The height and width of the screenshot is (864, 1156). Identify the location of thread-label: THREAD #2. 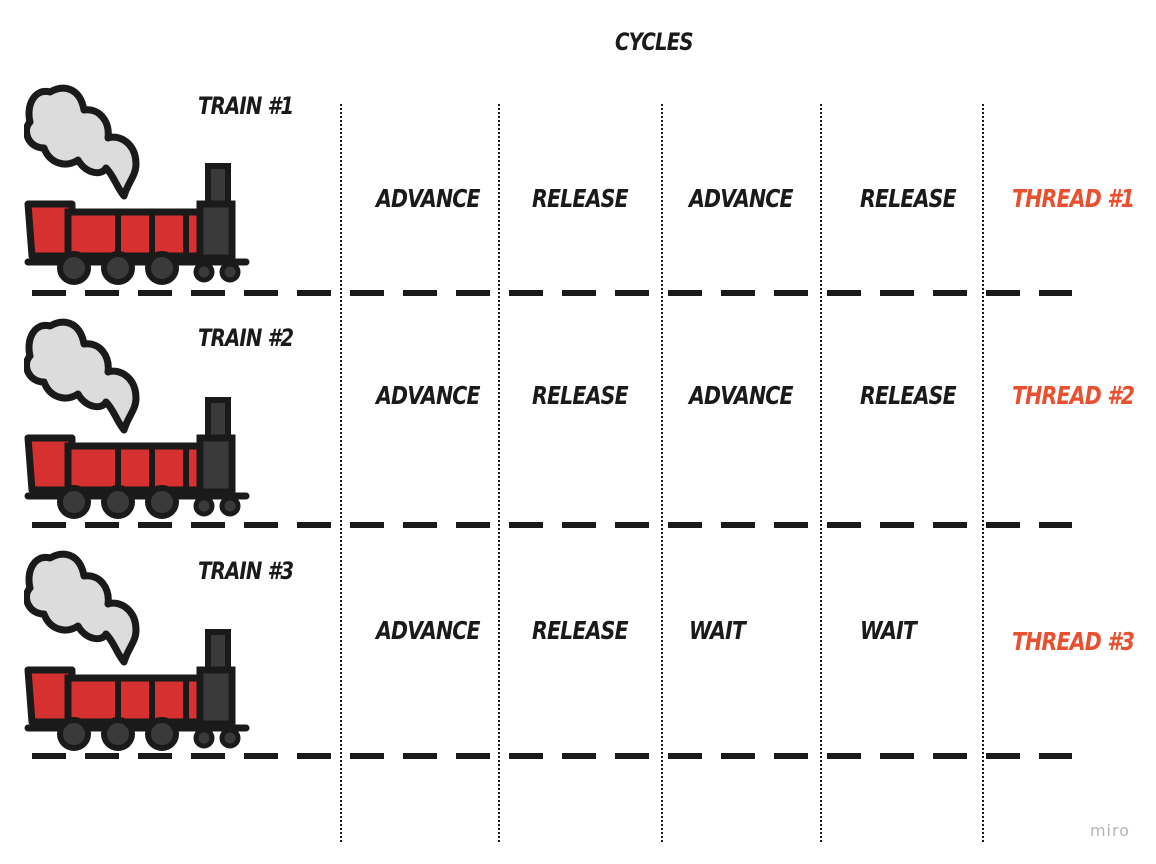
(1073, 395).